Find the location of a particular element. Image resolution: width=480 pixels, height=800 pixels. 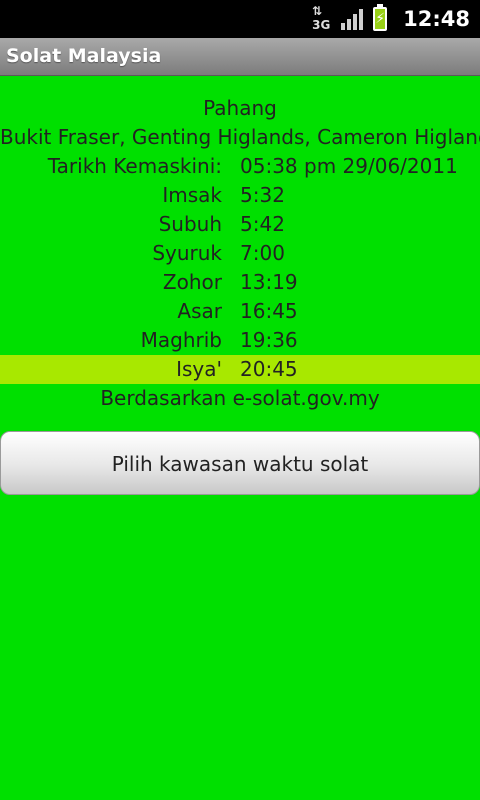

prayer-row-subuh: Subuh 5:42 is located at coordinates (240, 224).